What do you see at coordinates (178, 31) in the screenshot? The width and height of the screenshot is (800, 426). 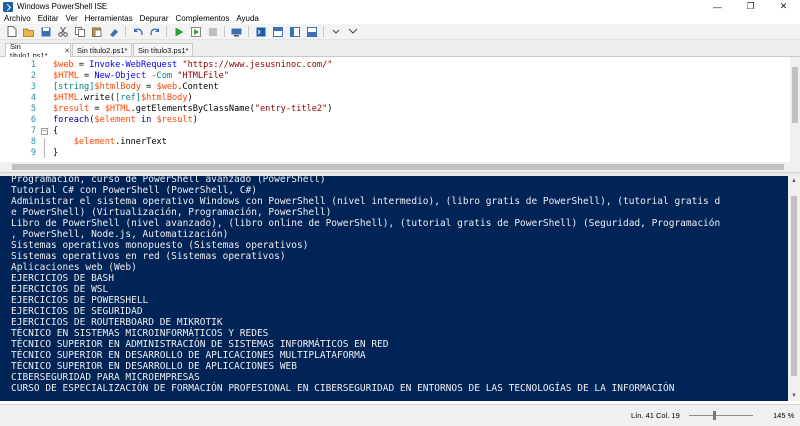 I see `run-icon` at bounding box center [178, 31].